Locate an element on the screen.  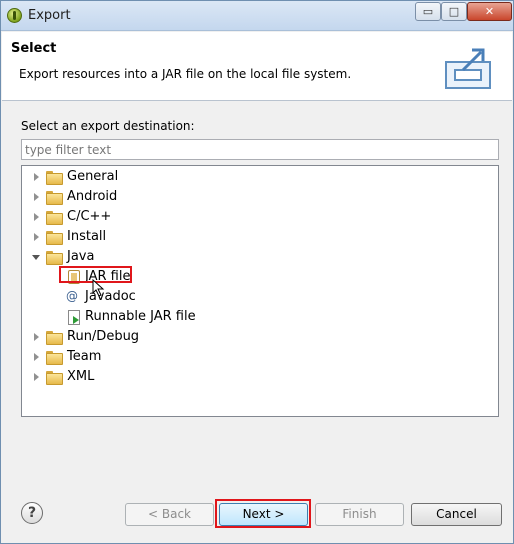
export-destination-label: Select an export destination: is located at coordinates (108, 126).